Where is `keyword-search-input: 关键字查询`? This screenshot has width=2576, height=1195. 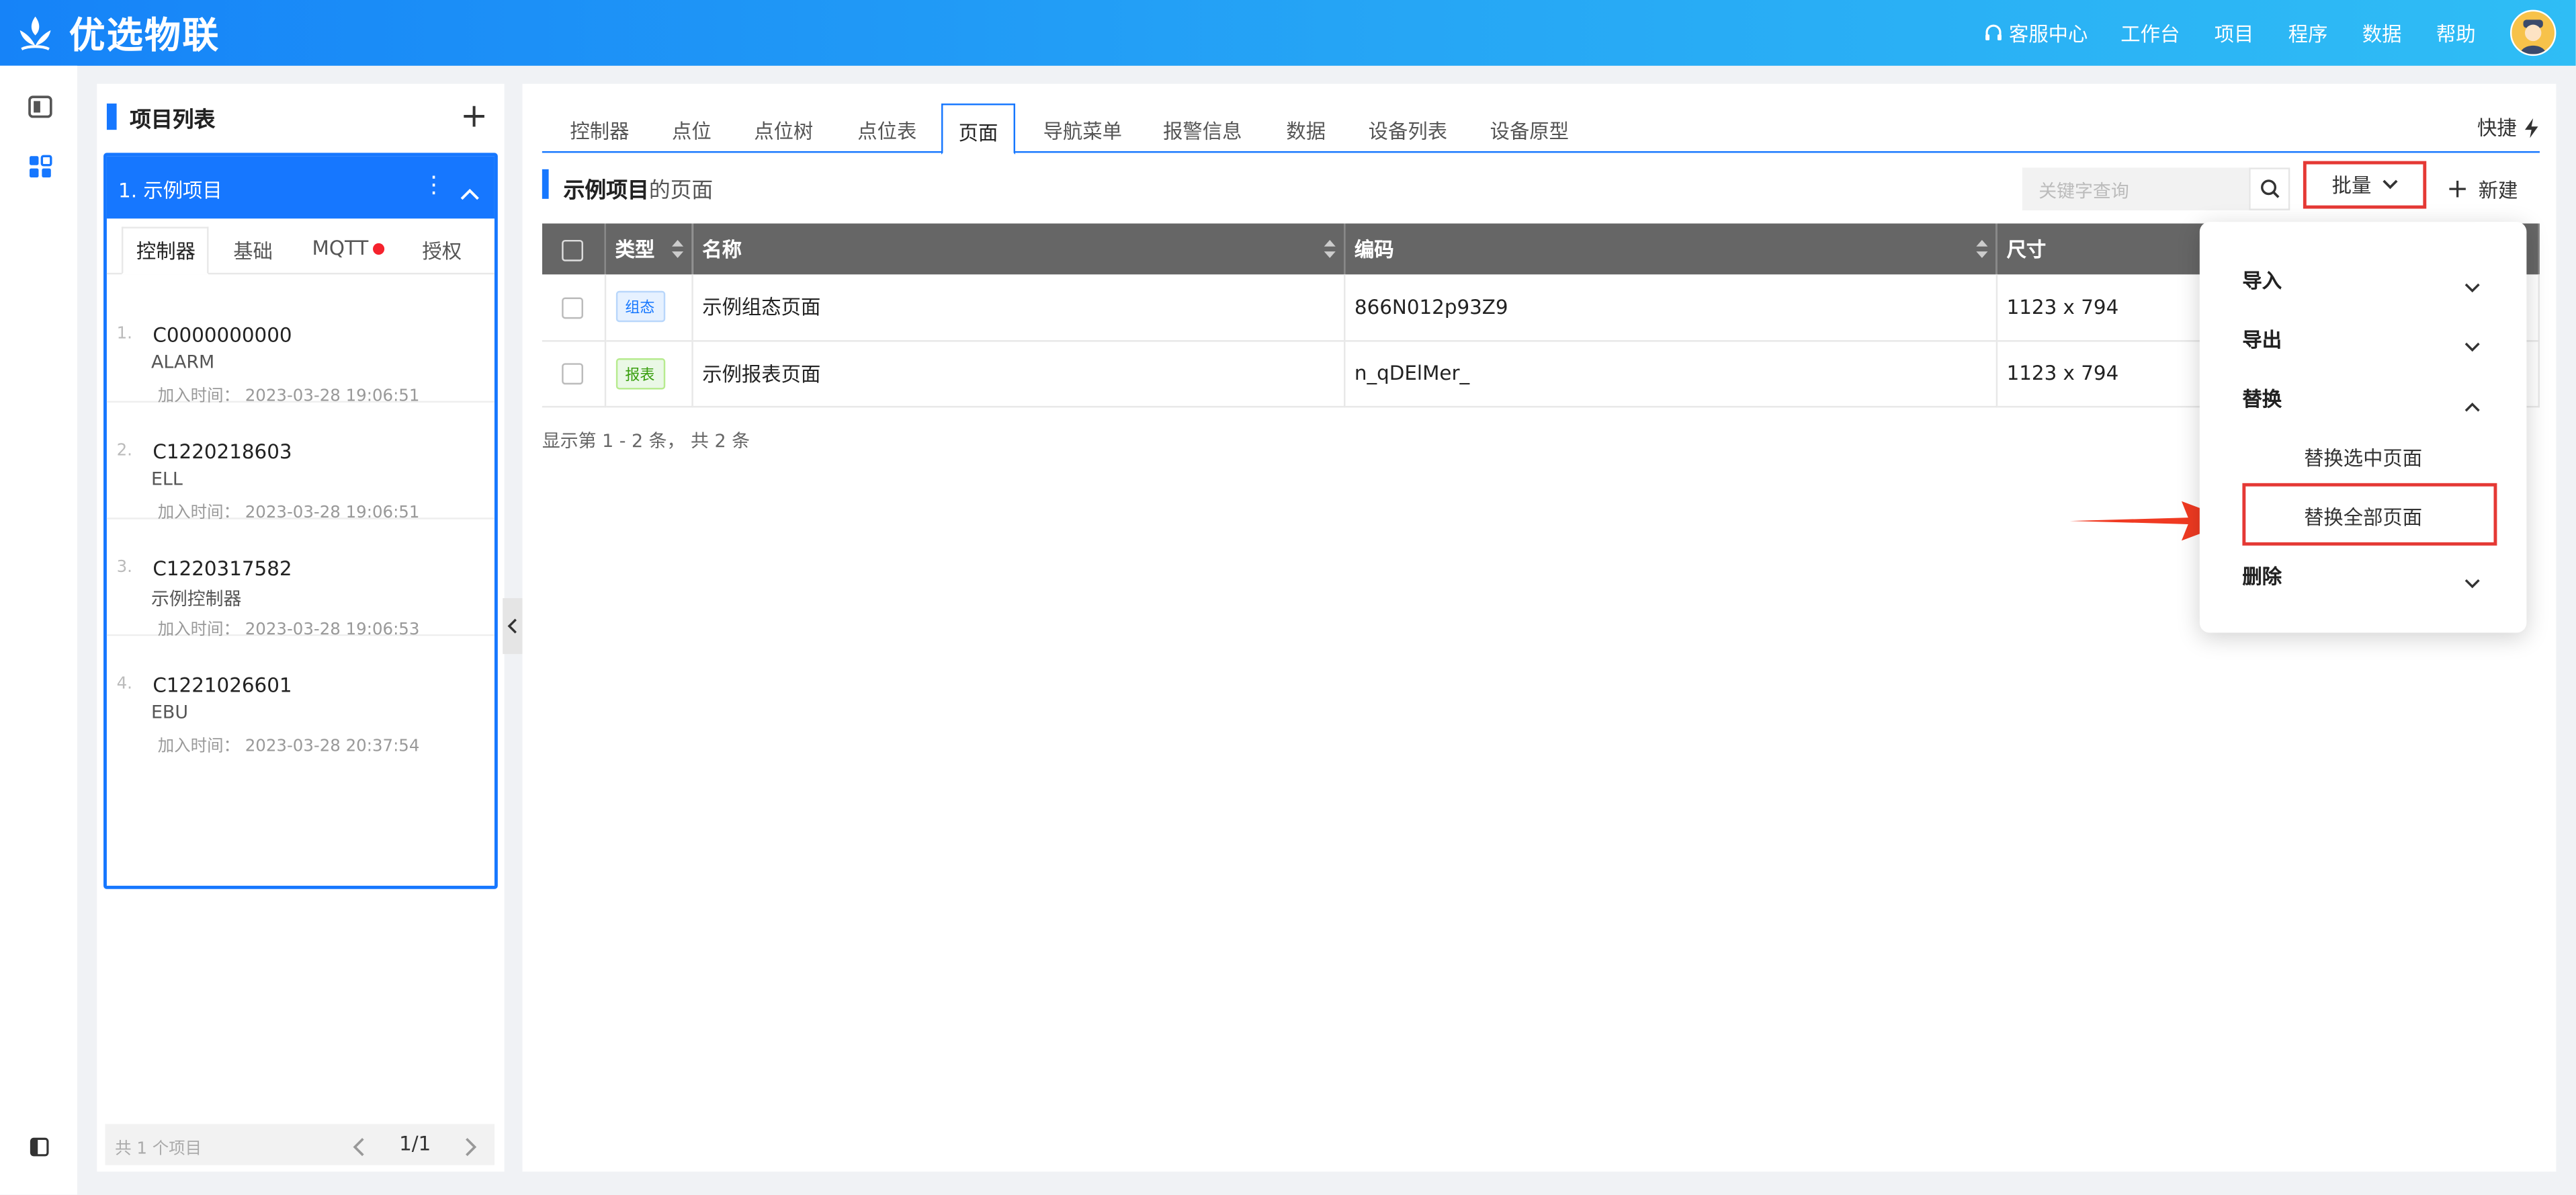 keyword-search-input: 关键字查询 is located at coordinates (2135, 189).